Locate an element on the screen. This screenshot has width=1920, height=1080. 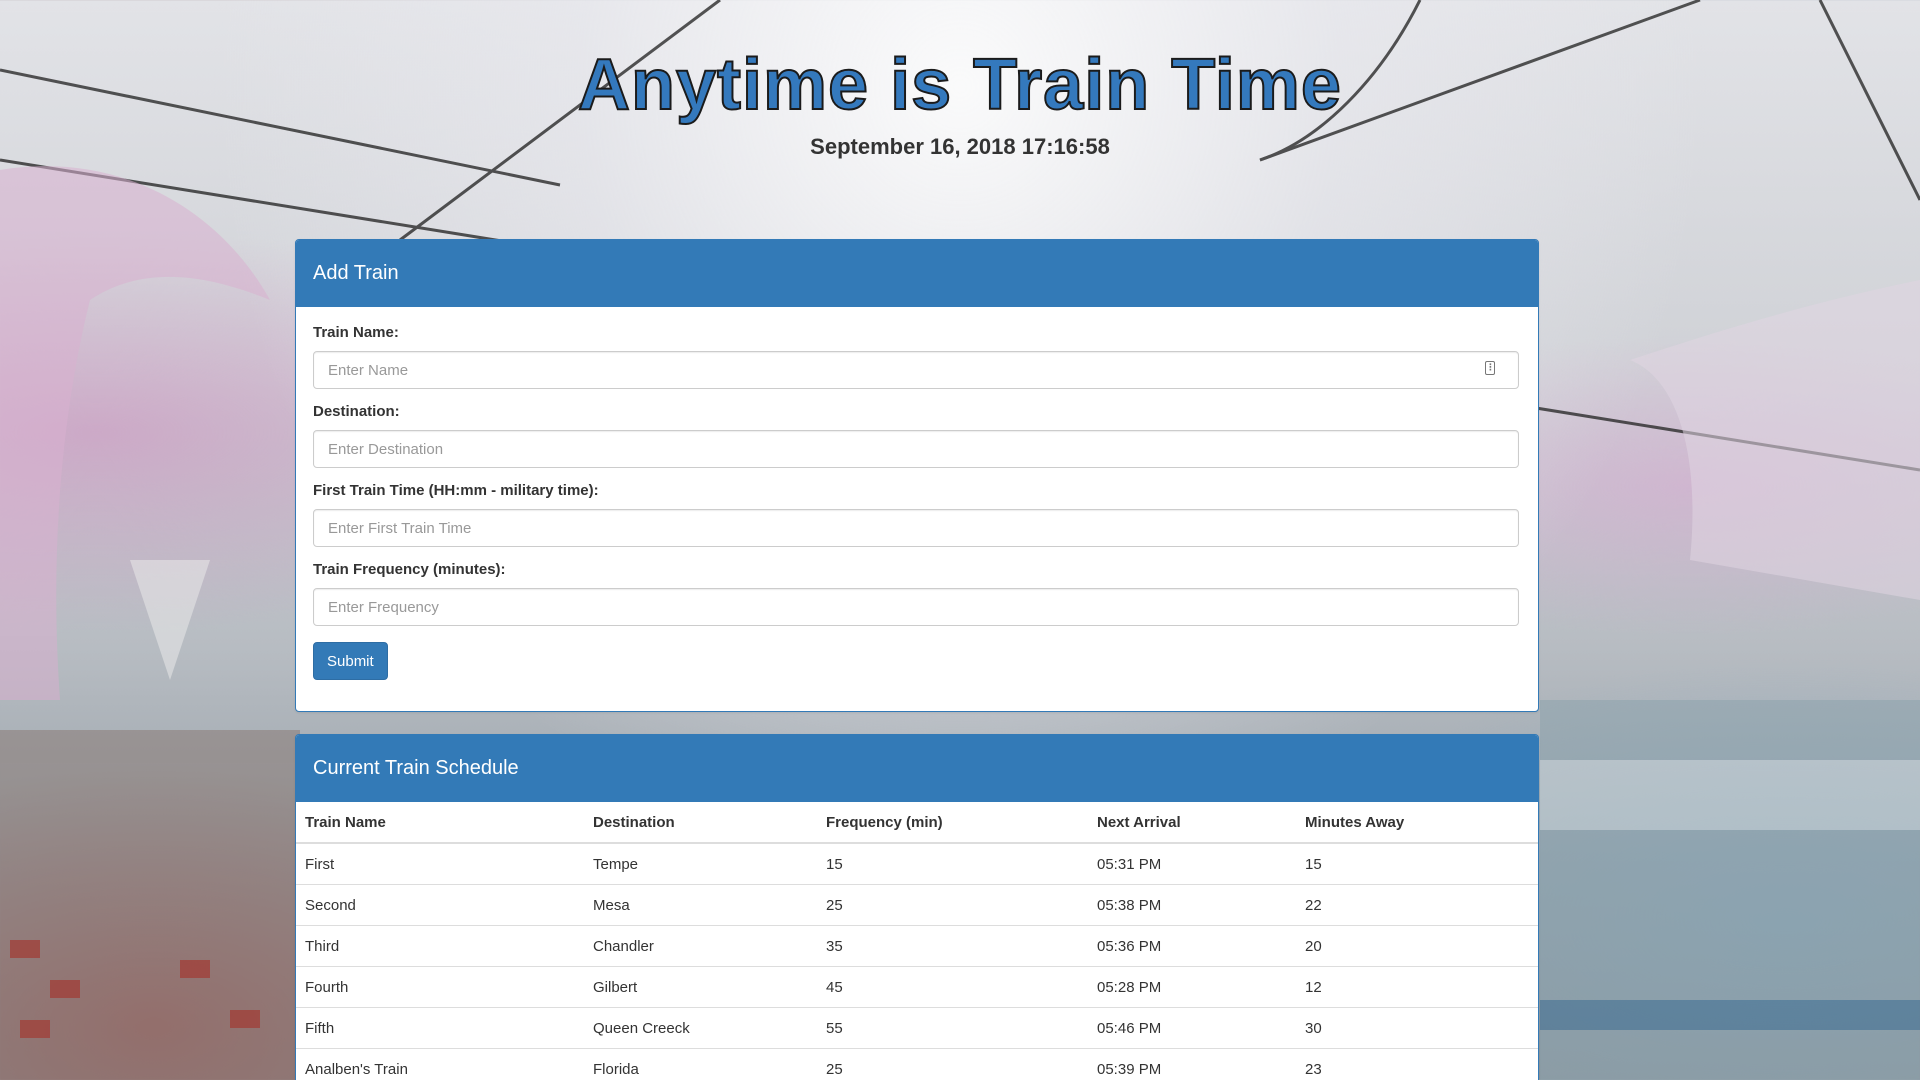
cell-frequency: 15 is located at coordinates (952, 863).